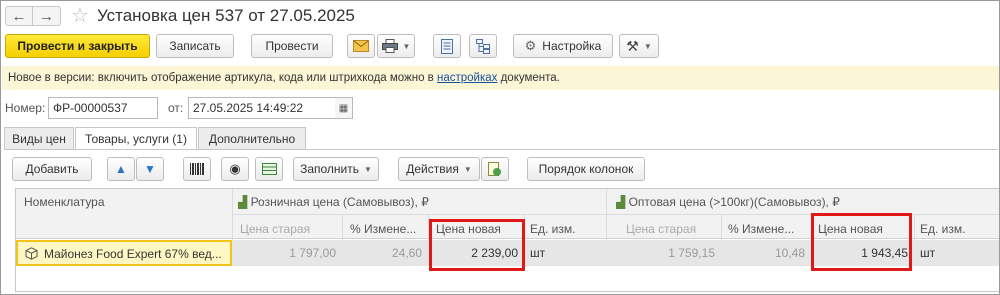 Image resolution: width=1000 pixels, height=295 pixels. Describe the element at coordinates (942, 229) in the screenshot. I see `column-wholesale-unit: Ед. изм.` at that location.